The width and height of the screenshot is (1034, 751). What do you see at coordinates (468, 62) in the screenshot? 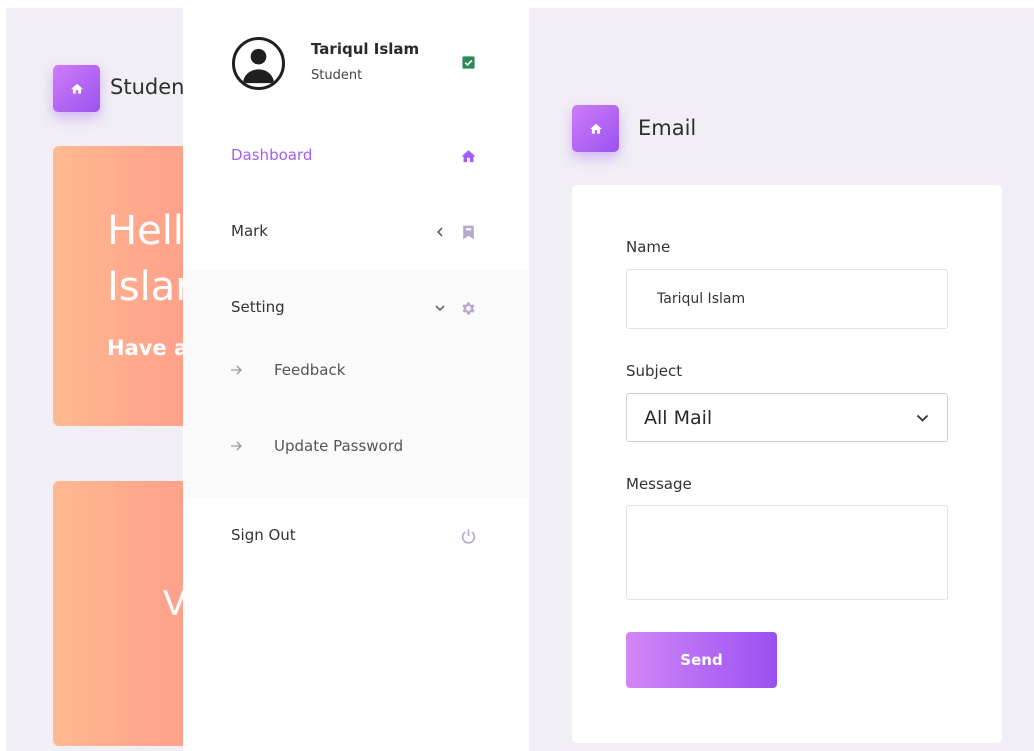
I see `verified-badge-icon` at bounding box center [468, 62].